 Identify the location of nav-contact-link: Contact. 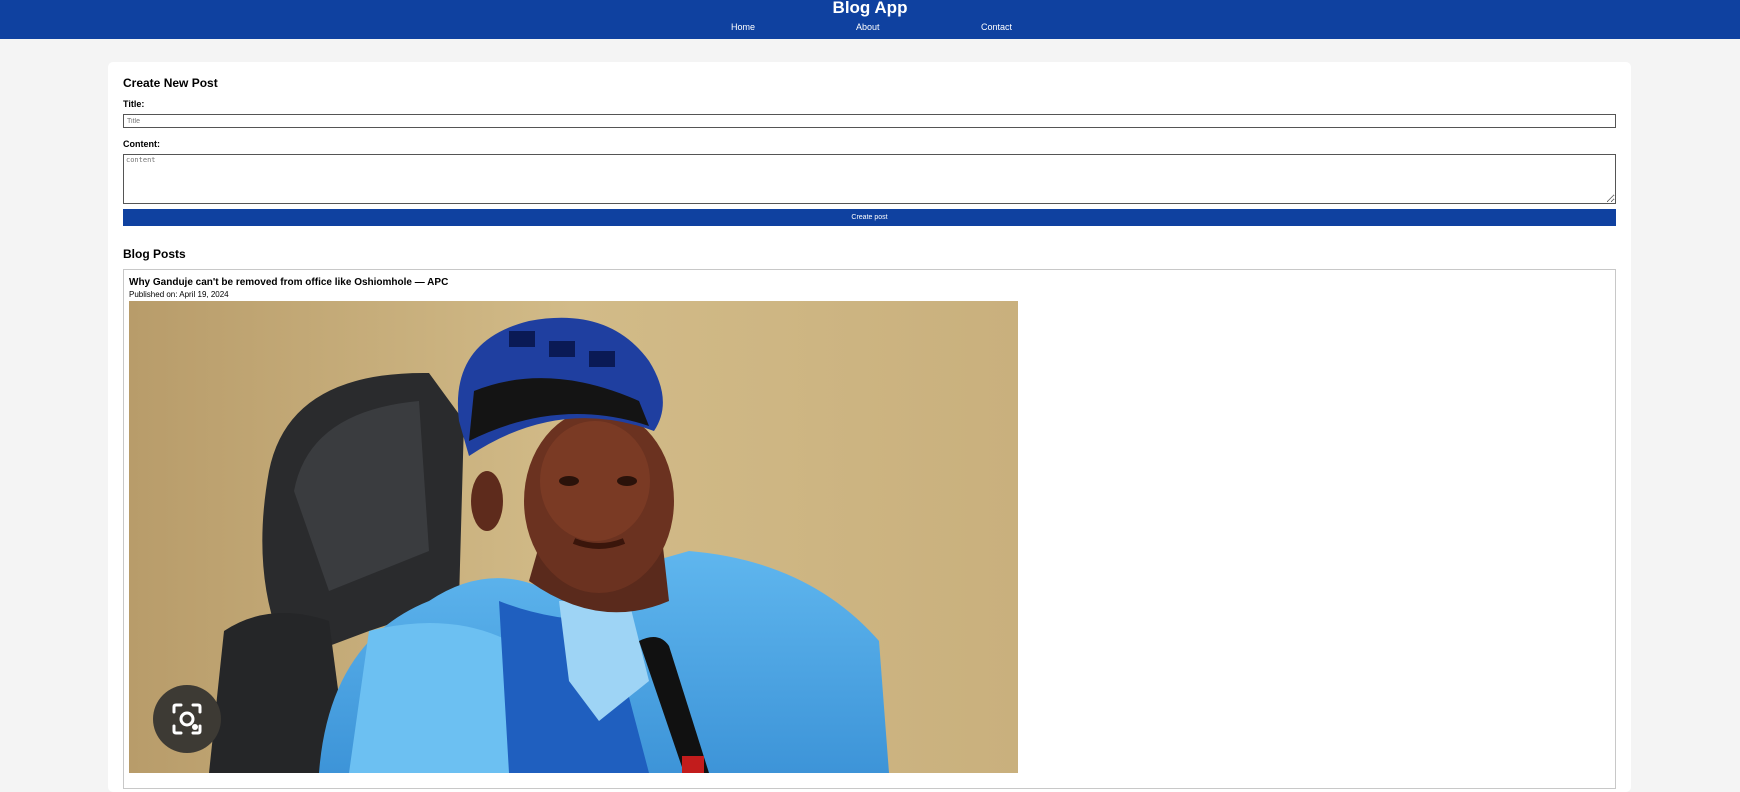
(996, 27).